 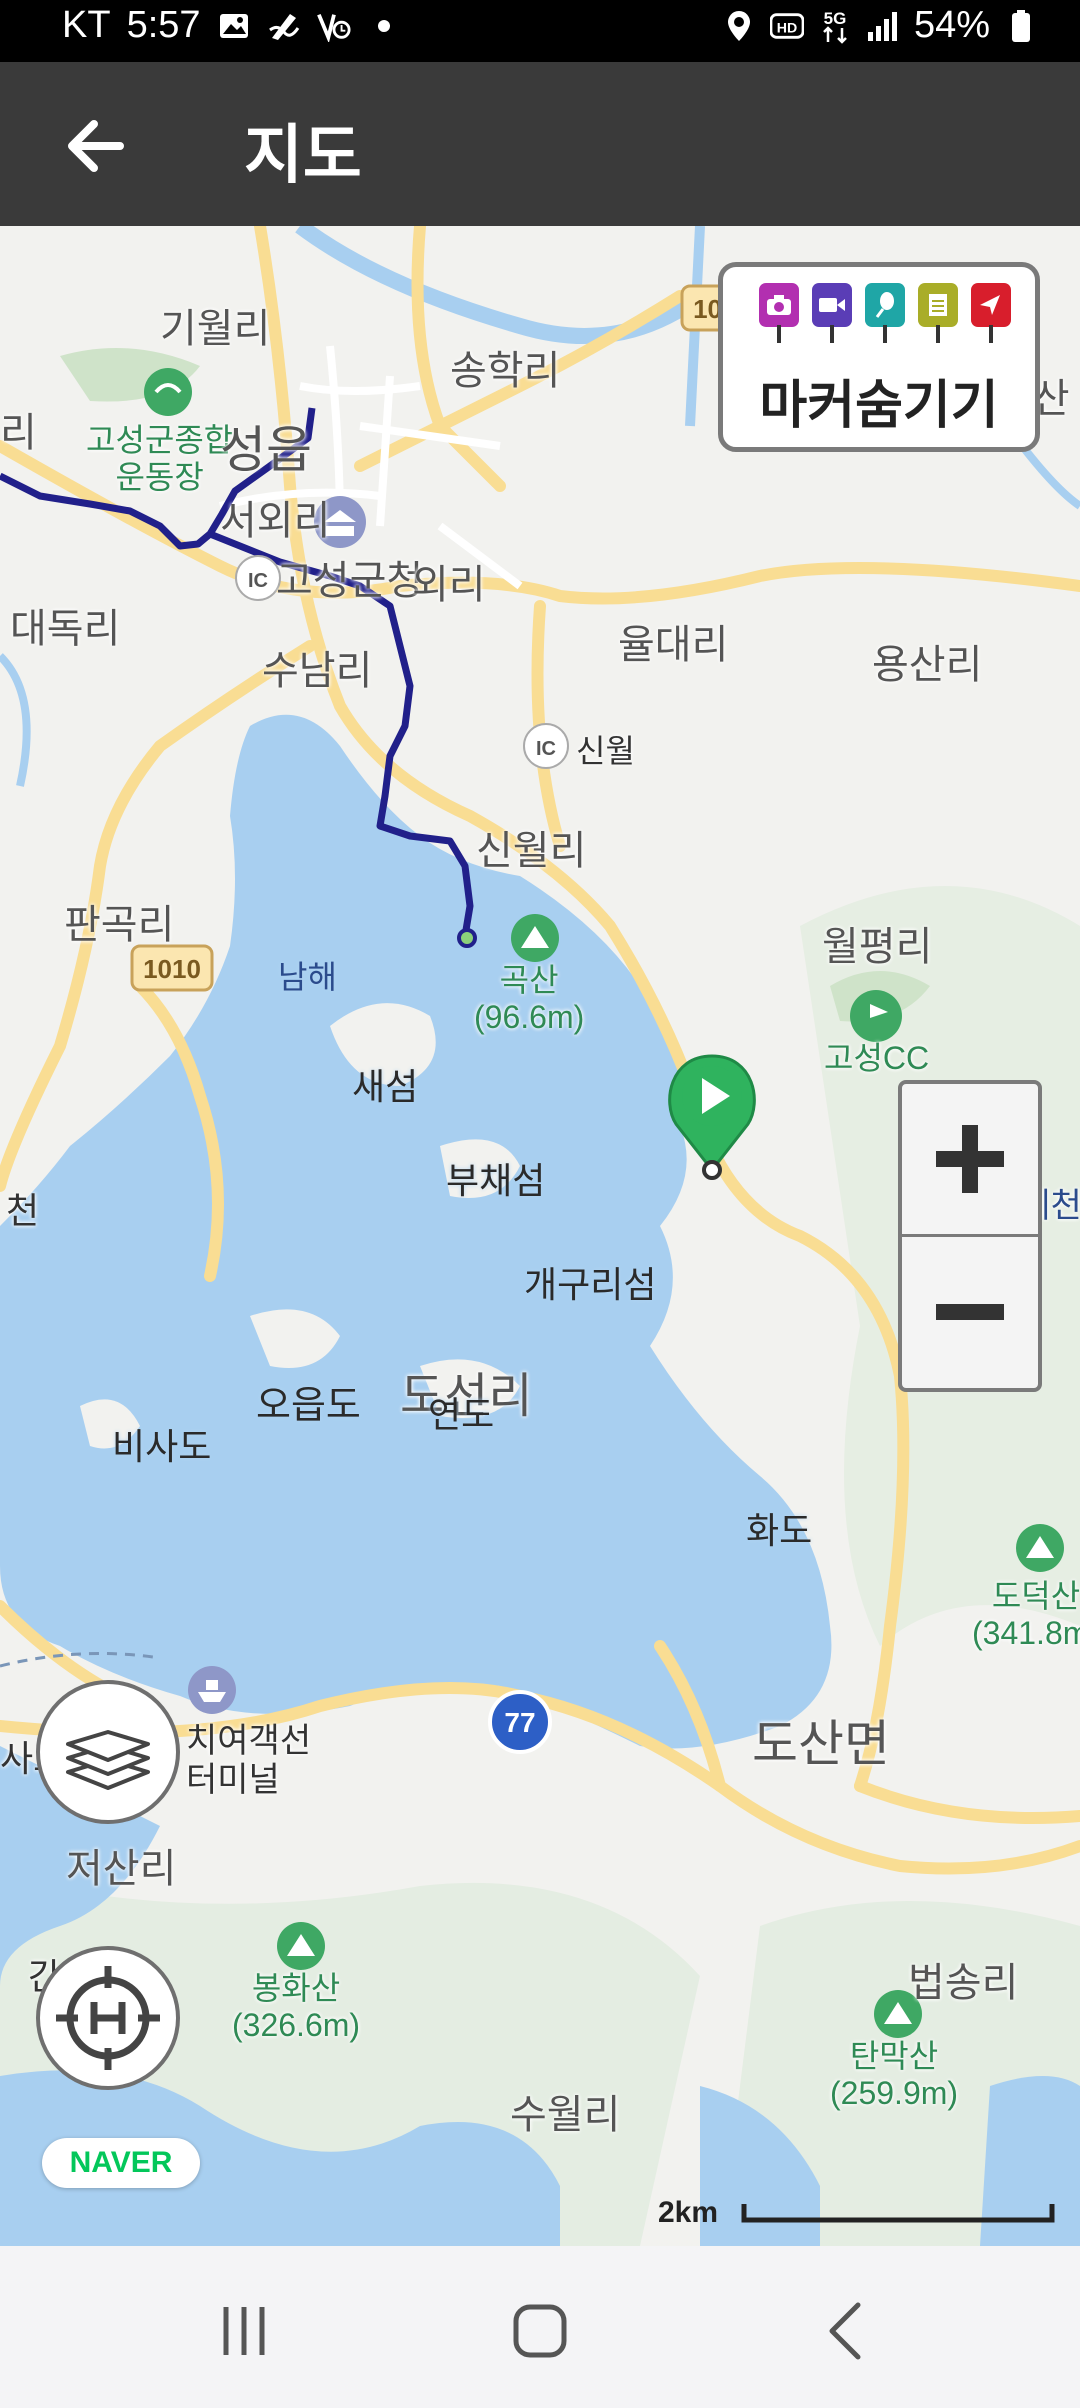 What do you see at coordinates (565, 2115) in the screenshot?
I see `label-suwolri: 수월리` at bounding box center [565, 2115].